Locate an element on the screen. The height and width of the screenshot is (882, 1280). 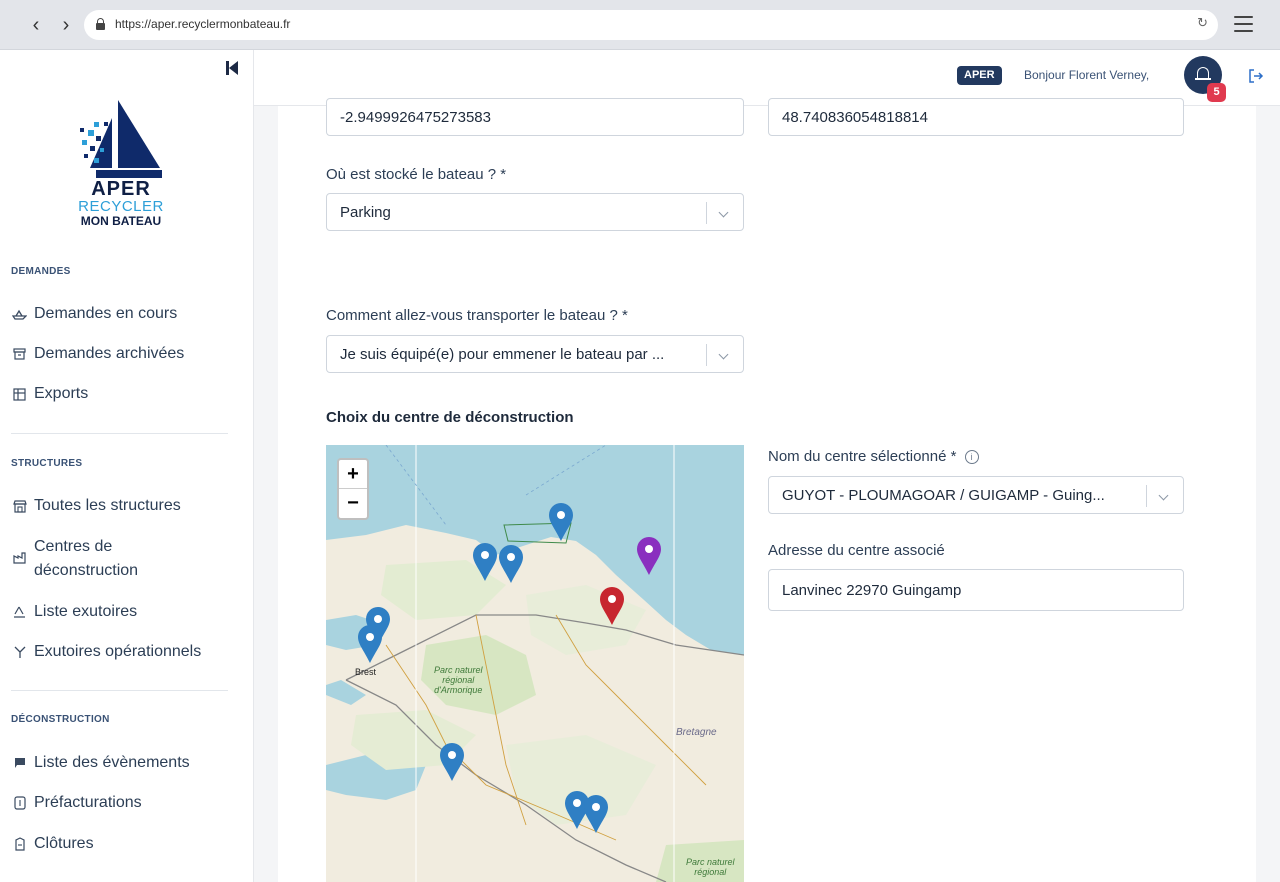
center-section-title: Choix du centre de déconstruction is located at coordinates (450, 417).